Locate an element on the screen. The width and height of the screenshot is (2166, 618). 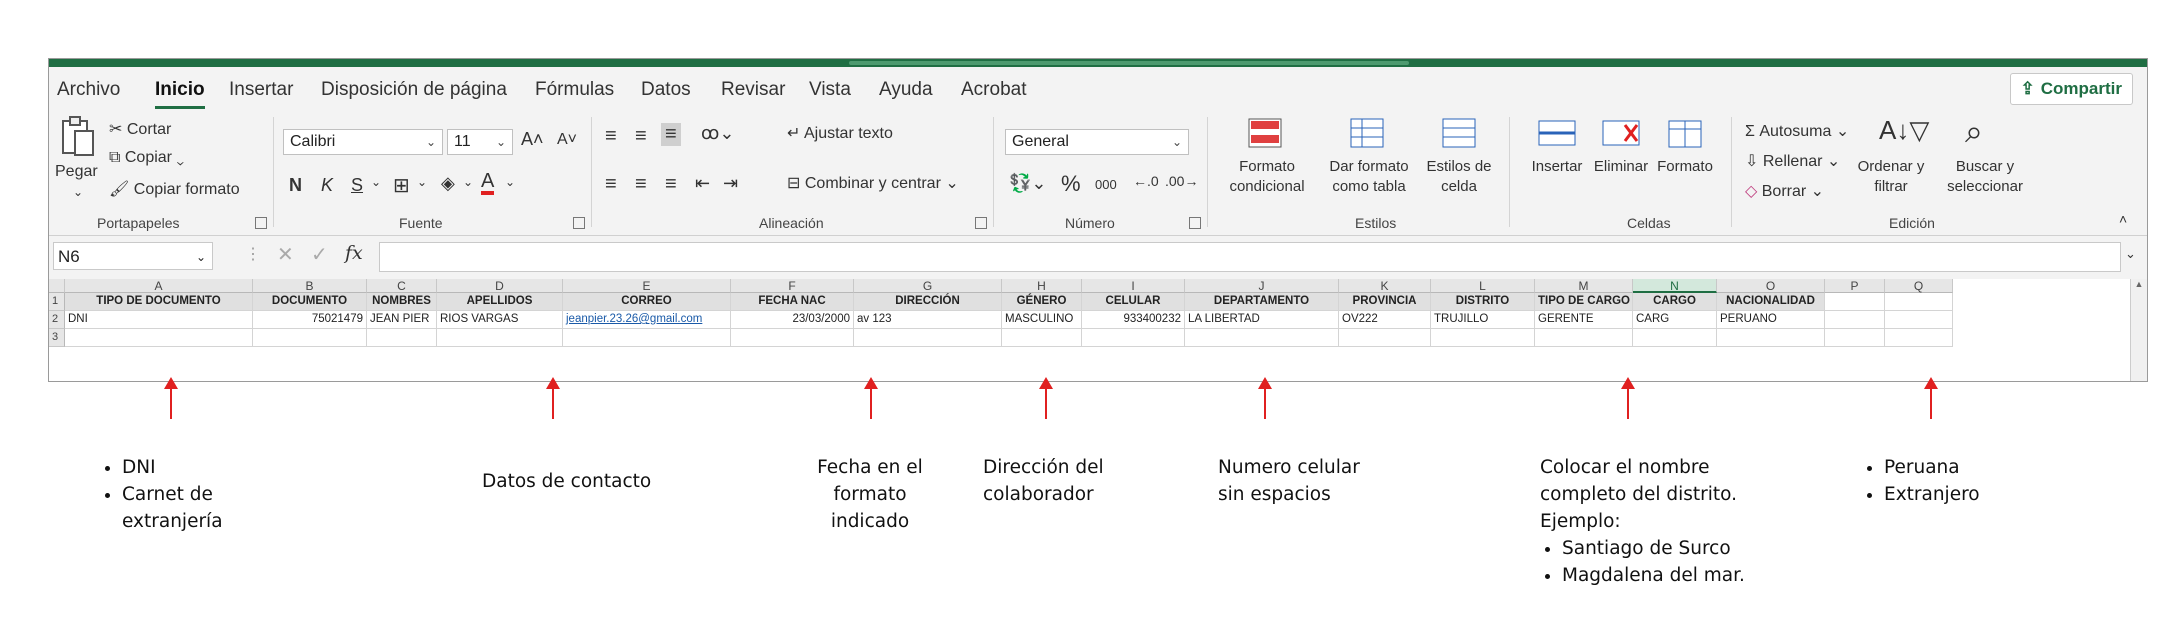
wrap-text-button: ↵ Ajustar texto is located at coordinates (840, 133).